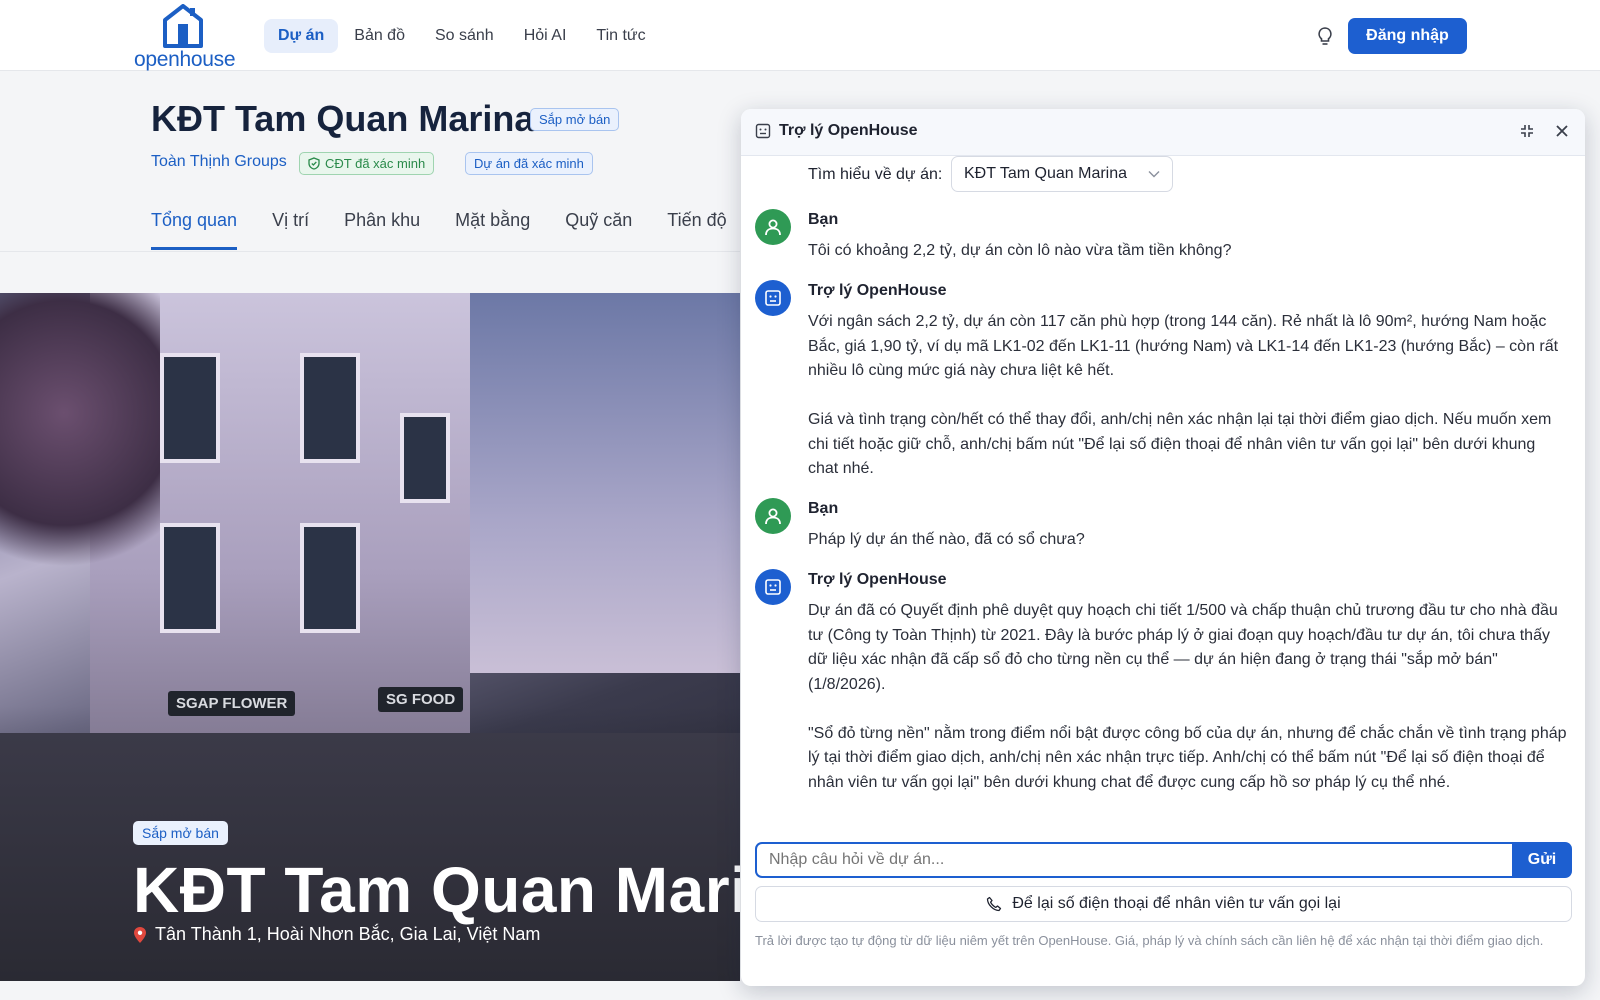 Image resolution: width=1600 pixels, height=1000 pixels. Describe the element at coordinates (994, 904) in the screenshot. I see `phone-icon` at that location.